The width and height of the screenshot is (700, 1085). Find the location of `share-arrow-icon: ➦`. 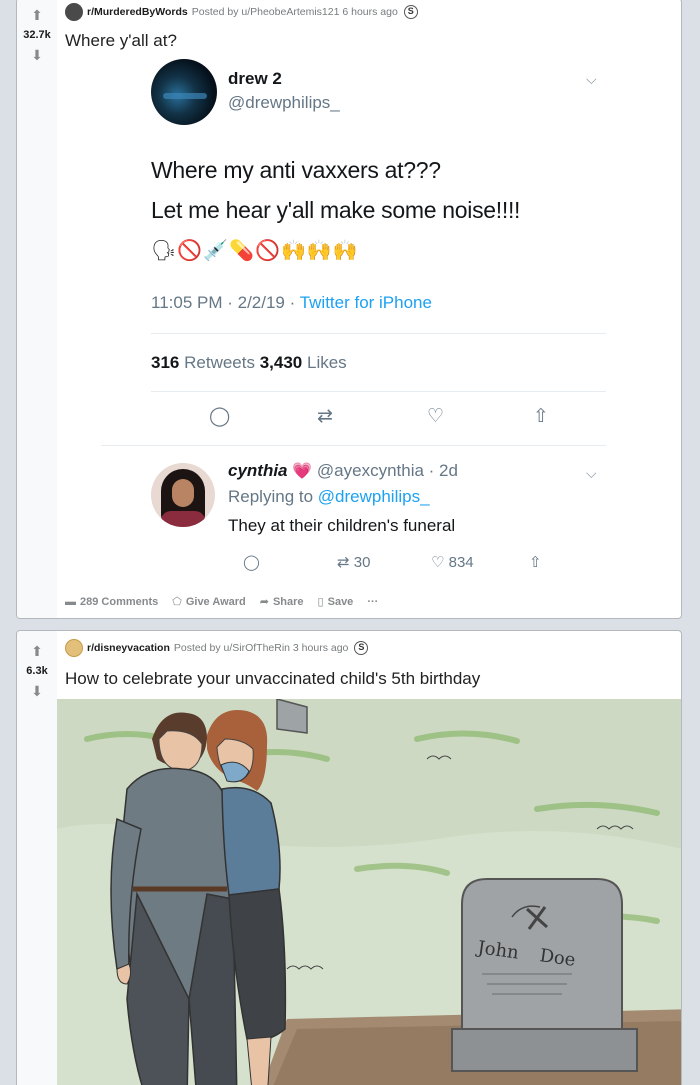

share-arrow-icon: ➦ is located at coordinates (264, 602).